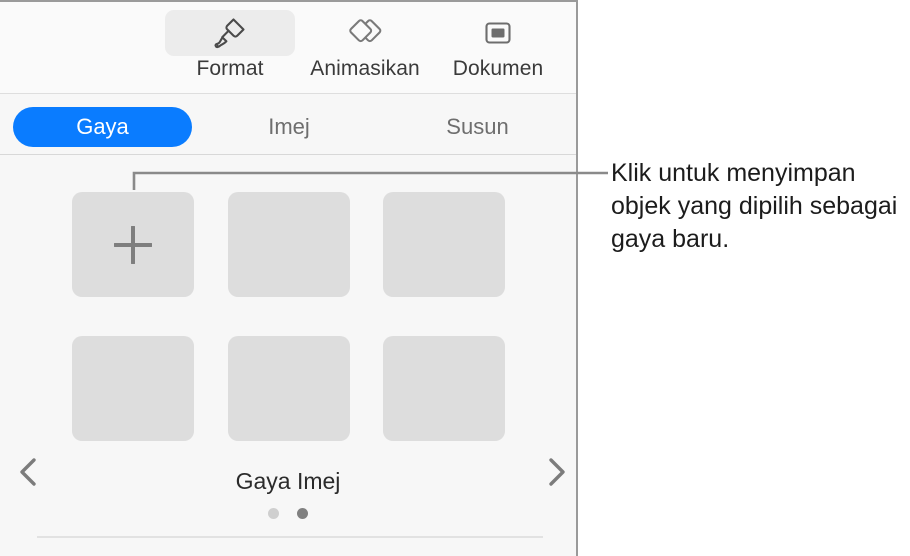 This screenshot has width=910, height=556. I want to click on toolbar-button-format: Format, so click(230, 48).